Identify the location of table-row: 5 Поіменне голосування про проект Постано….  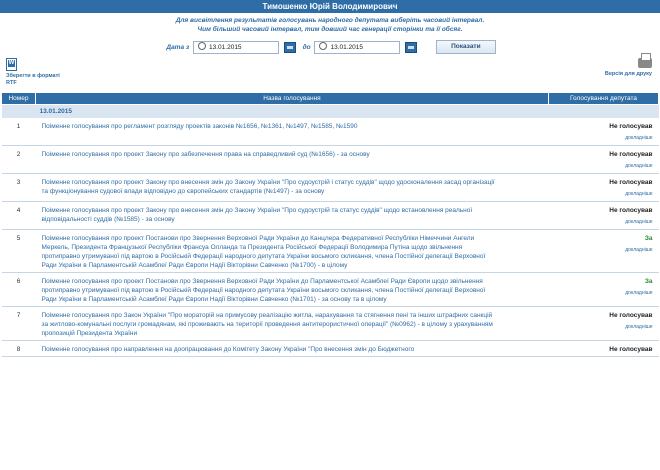
(330, 251).